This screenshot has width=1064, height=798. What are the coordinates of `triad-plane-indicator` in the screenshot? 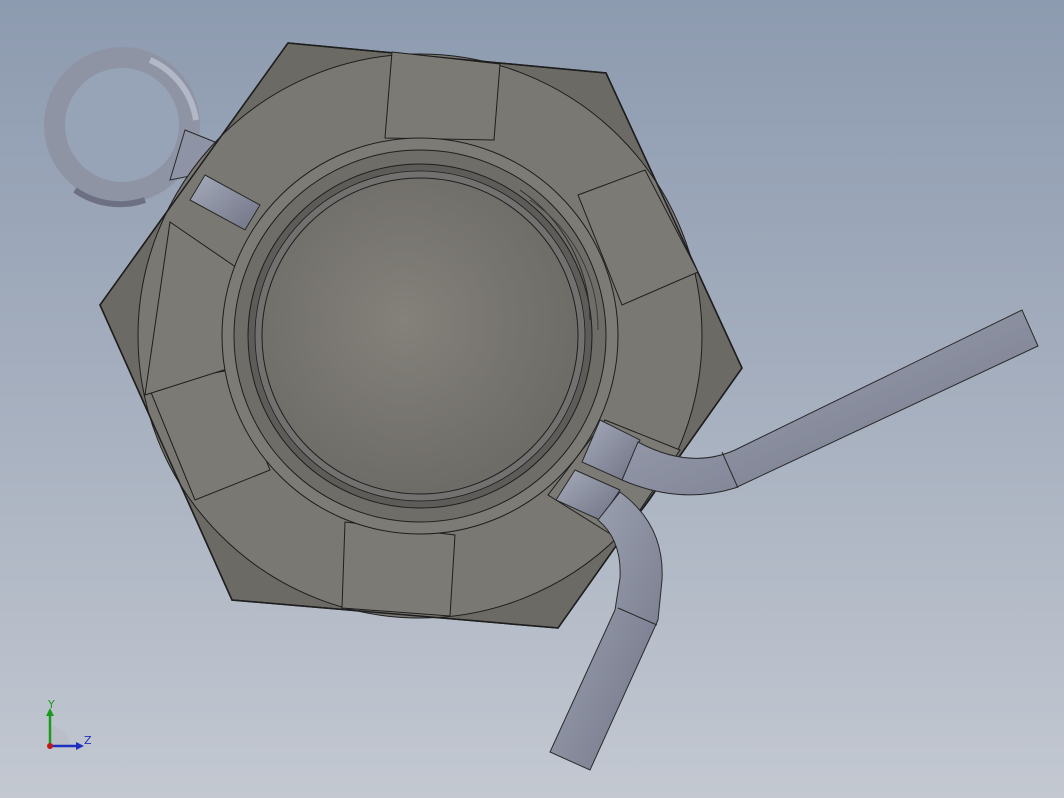 It's located at (60, 736).